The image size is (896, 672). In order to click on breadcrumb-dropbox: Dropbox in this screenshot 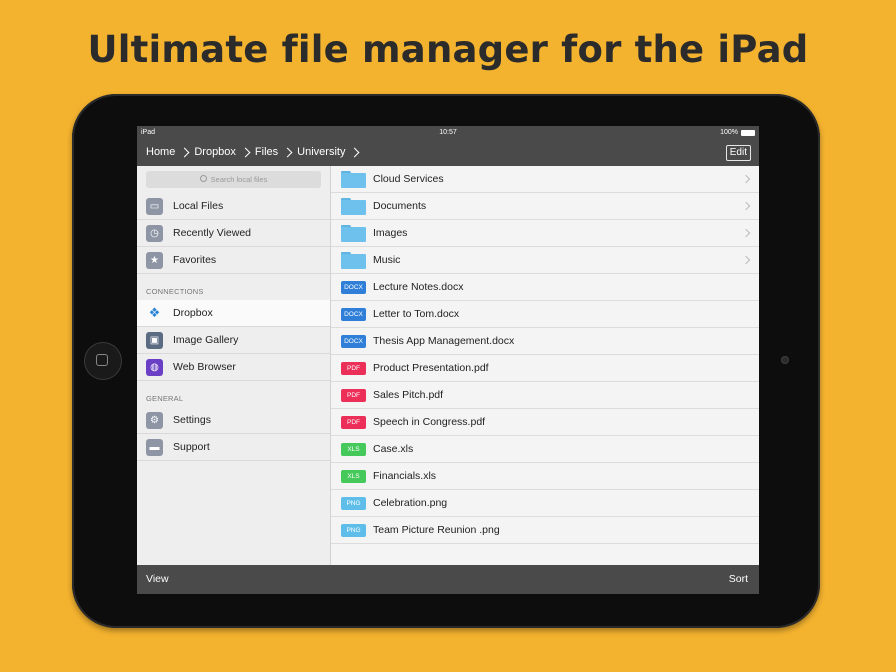, I will do `click(215, 152)`.